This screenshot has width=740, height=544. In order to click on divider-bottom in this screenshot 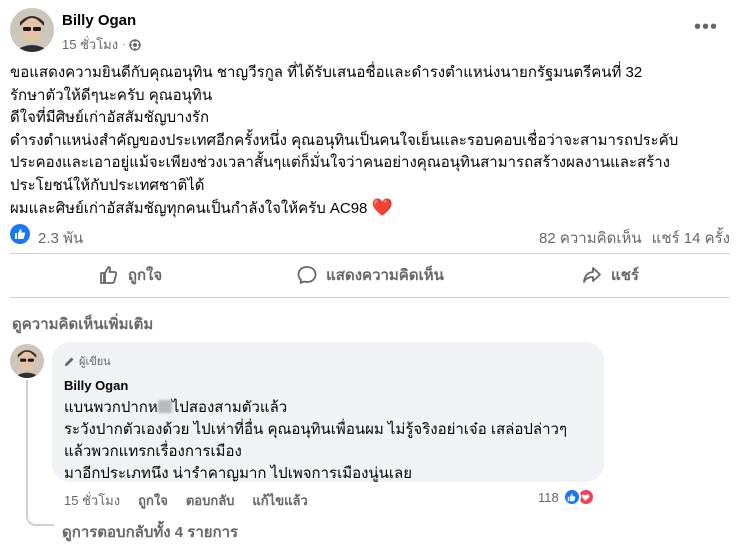, I will do `click(370, 297)`.